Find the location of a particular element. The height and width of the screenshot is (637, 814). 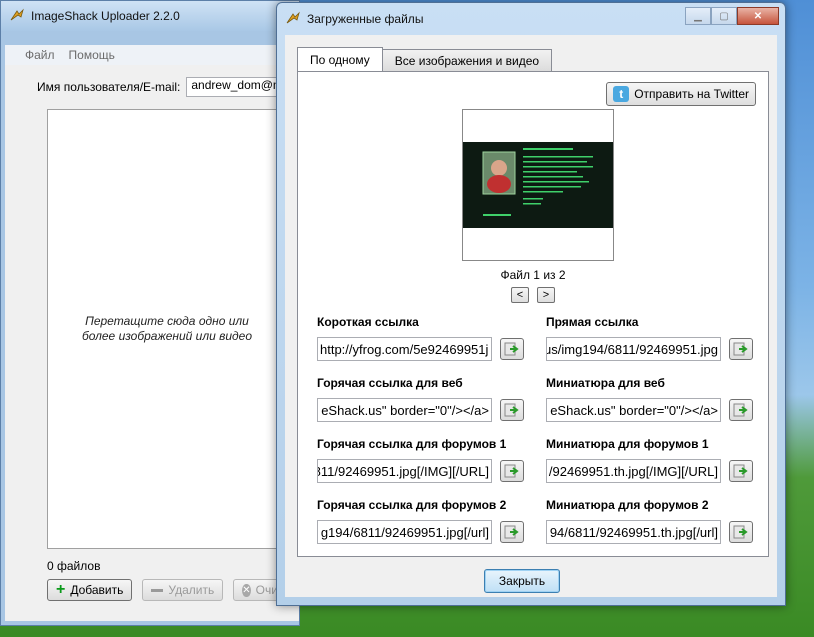

hotlink-forum1-input: 811/92469951.jpg[/IMG][/URL] is located at coordinates (404, 471).